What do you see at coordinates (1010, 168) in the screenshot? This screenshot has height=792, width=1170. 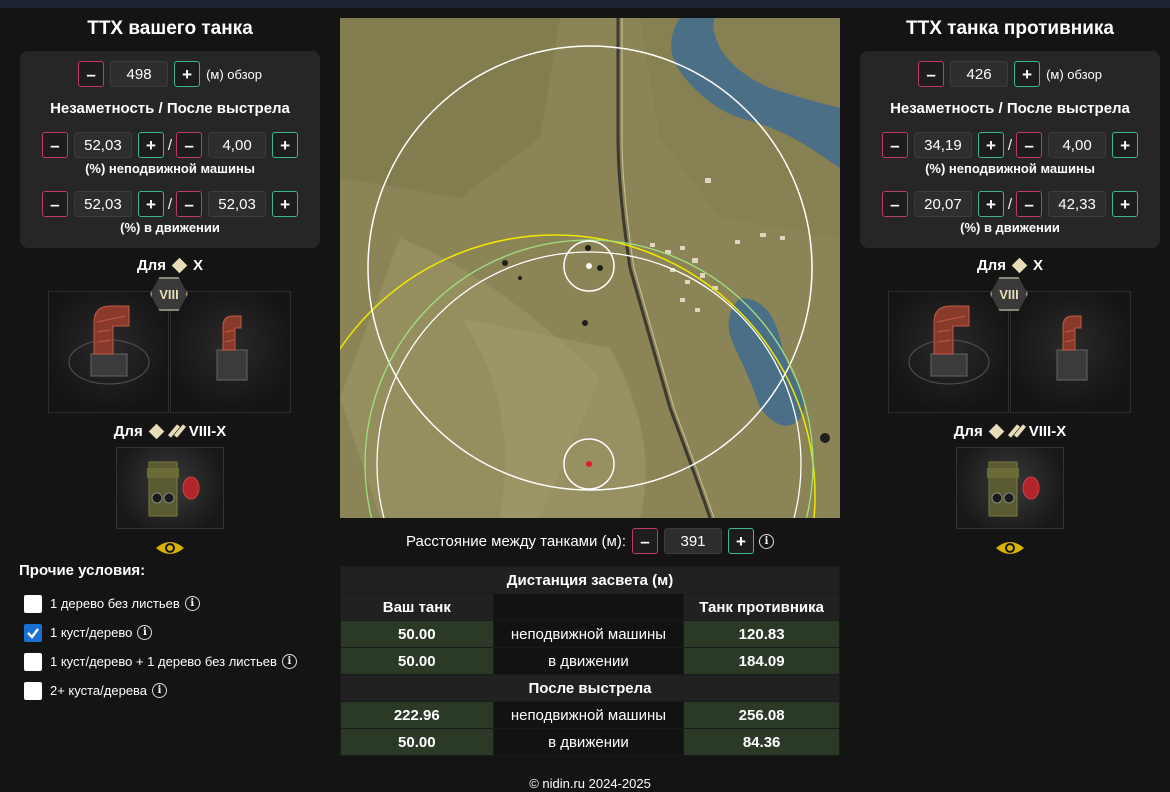 I see `stationary-caption: (%) неподвижной машины` at bounding box center [1010, 168].